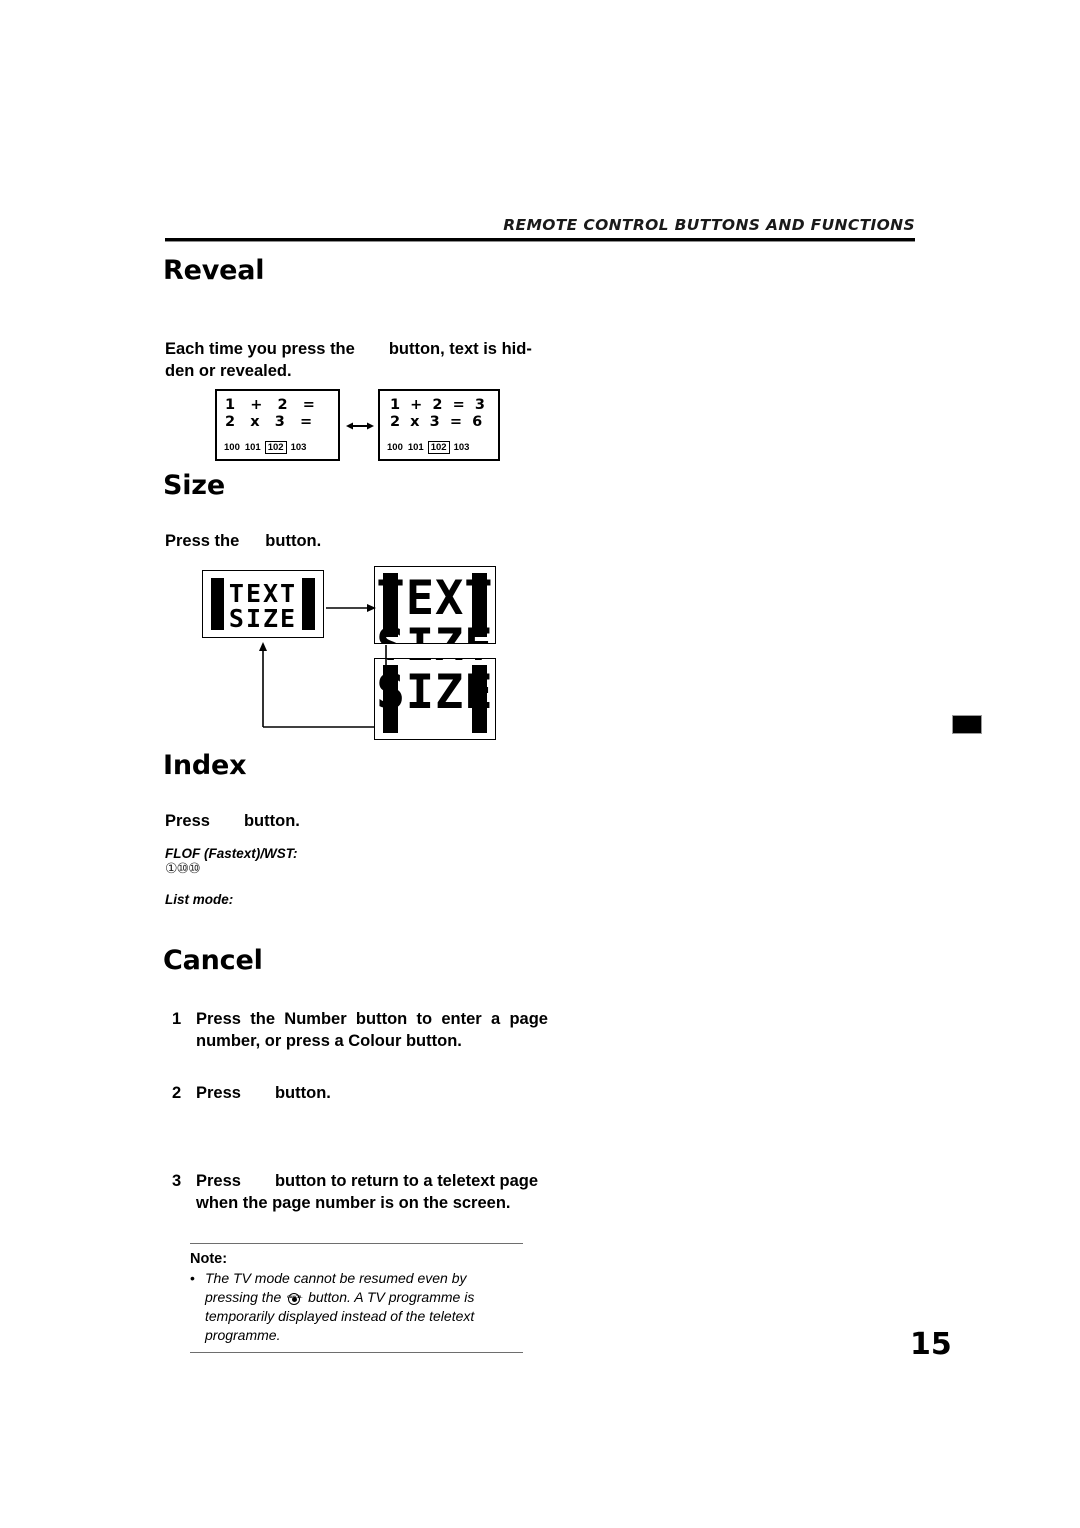 The height and width of the screenshot is (1528, 1080). I want to click on note-label: Note:, so click(209, 1259).